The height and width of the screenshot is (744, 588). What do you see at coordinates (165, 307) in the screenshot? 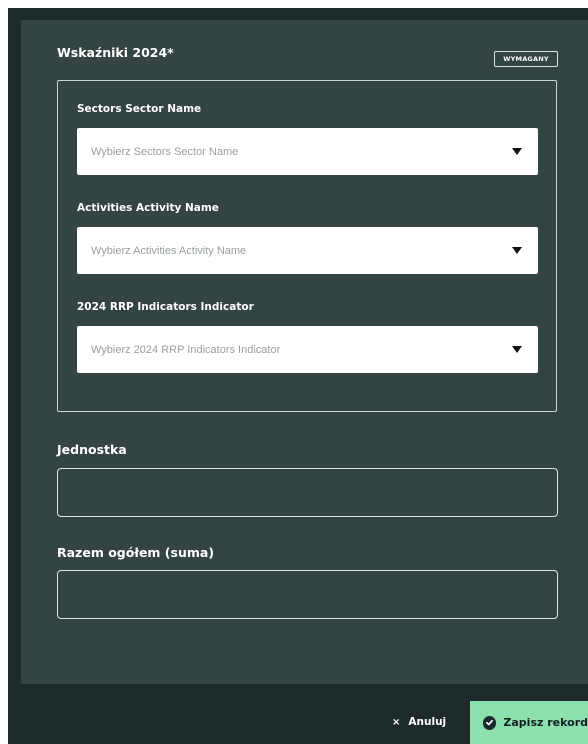
I see `indicator-label: 2024 RRP Indicators Indicator` at bounding box center [165, 307].